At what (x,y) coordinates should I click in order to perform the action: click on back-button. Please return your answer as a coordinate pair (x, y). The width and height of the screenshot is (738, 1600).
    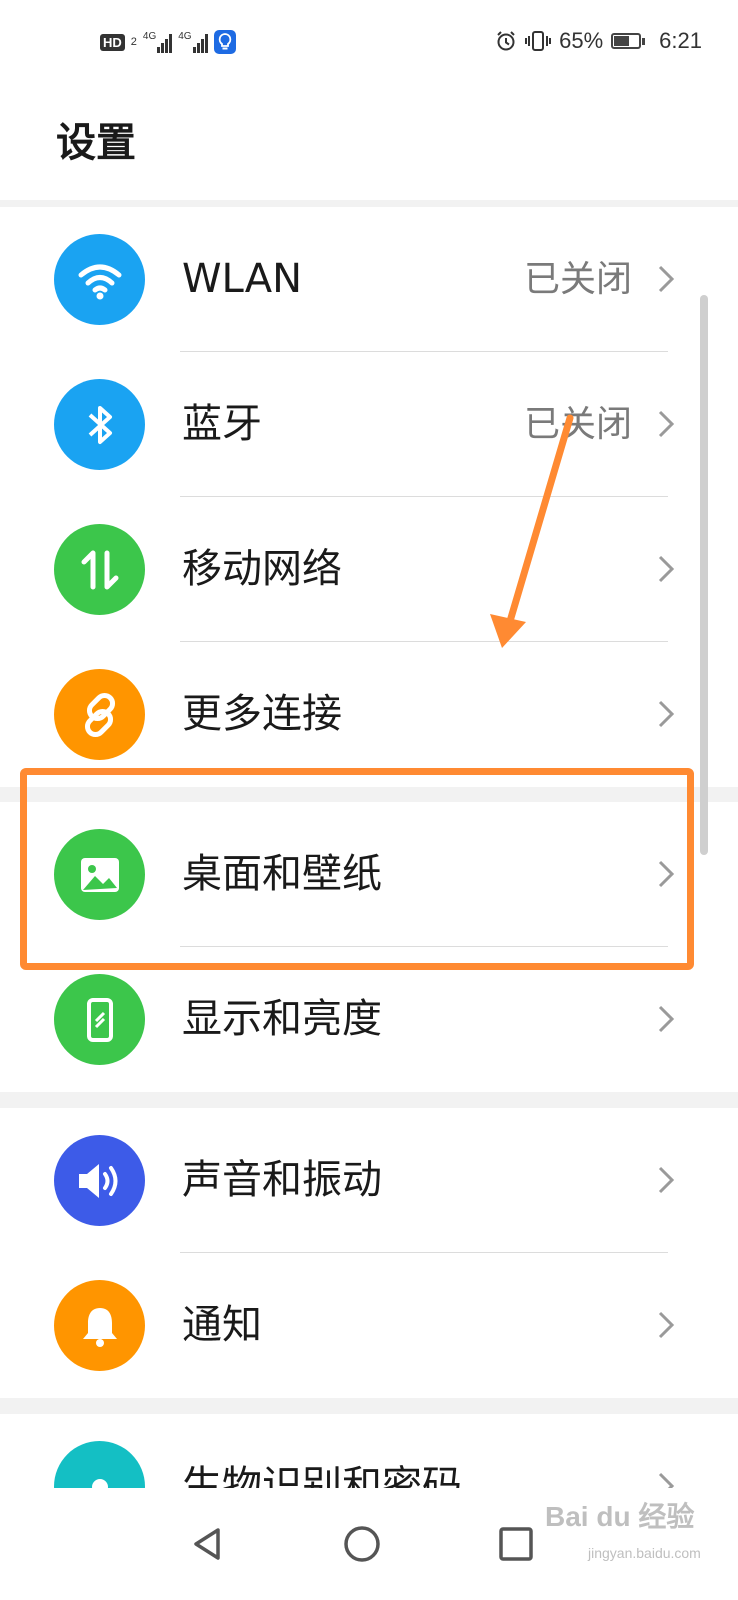
    Looking at the image, I should click on (208, 1544).